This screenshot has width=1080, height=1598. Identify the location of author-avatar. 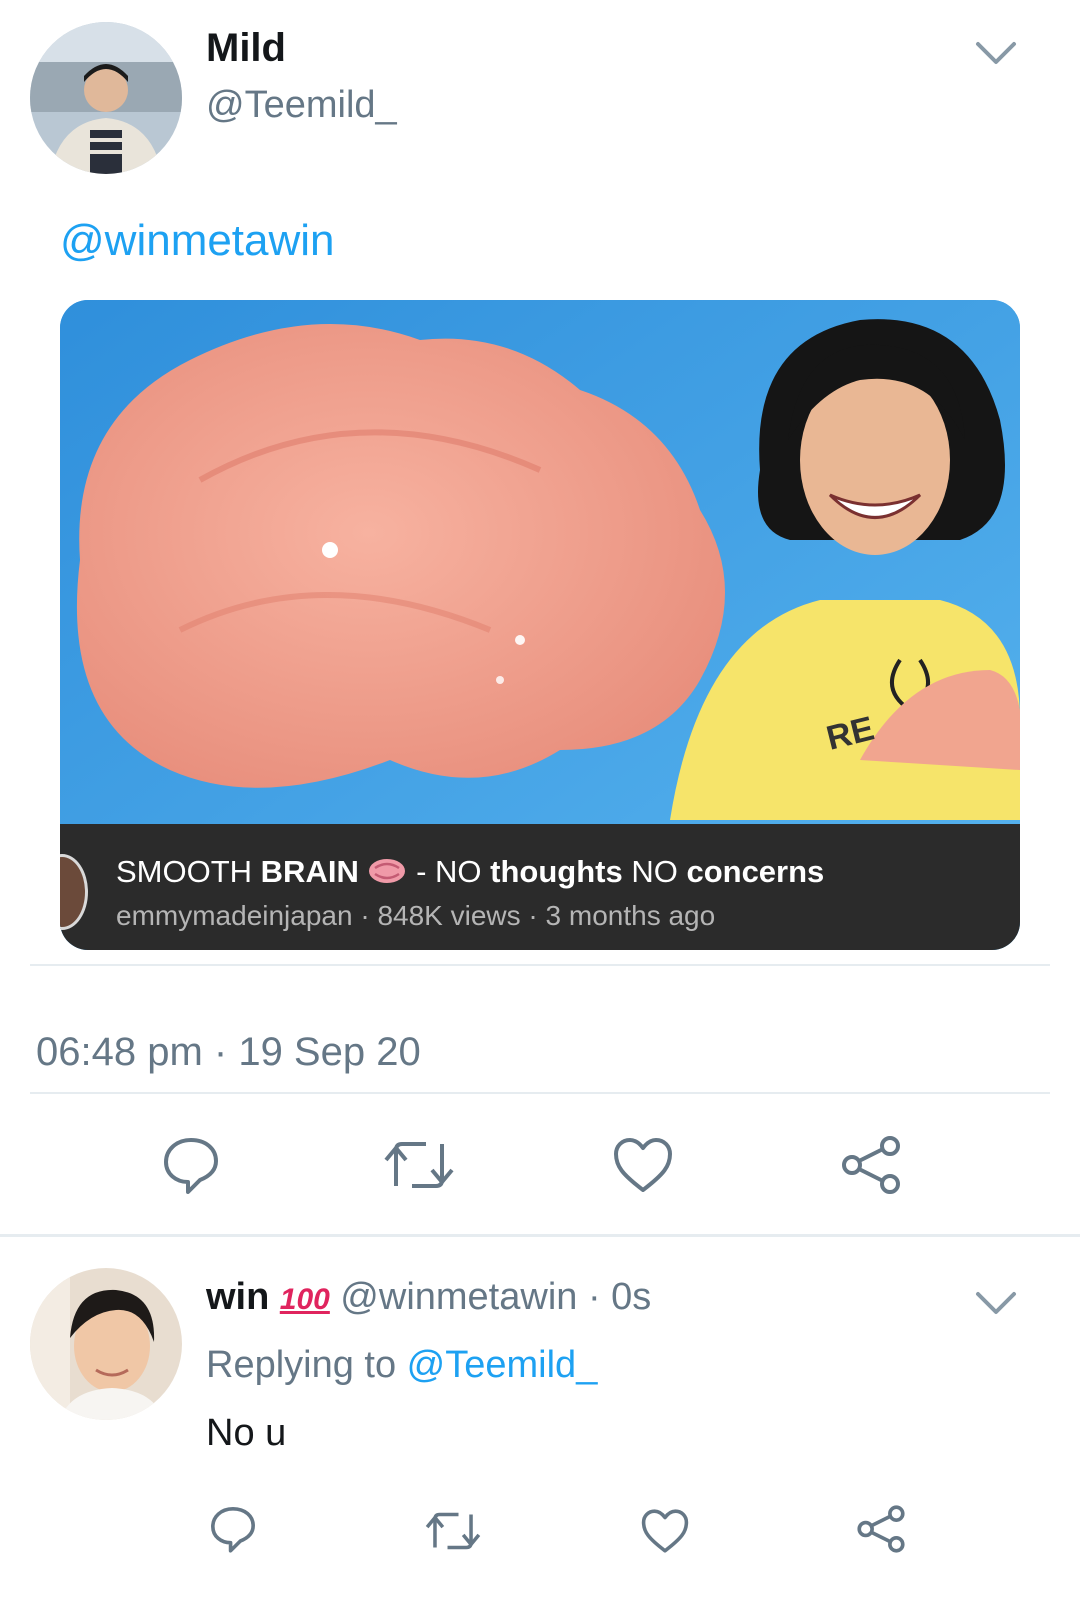
(106, 98).